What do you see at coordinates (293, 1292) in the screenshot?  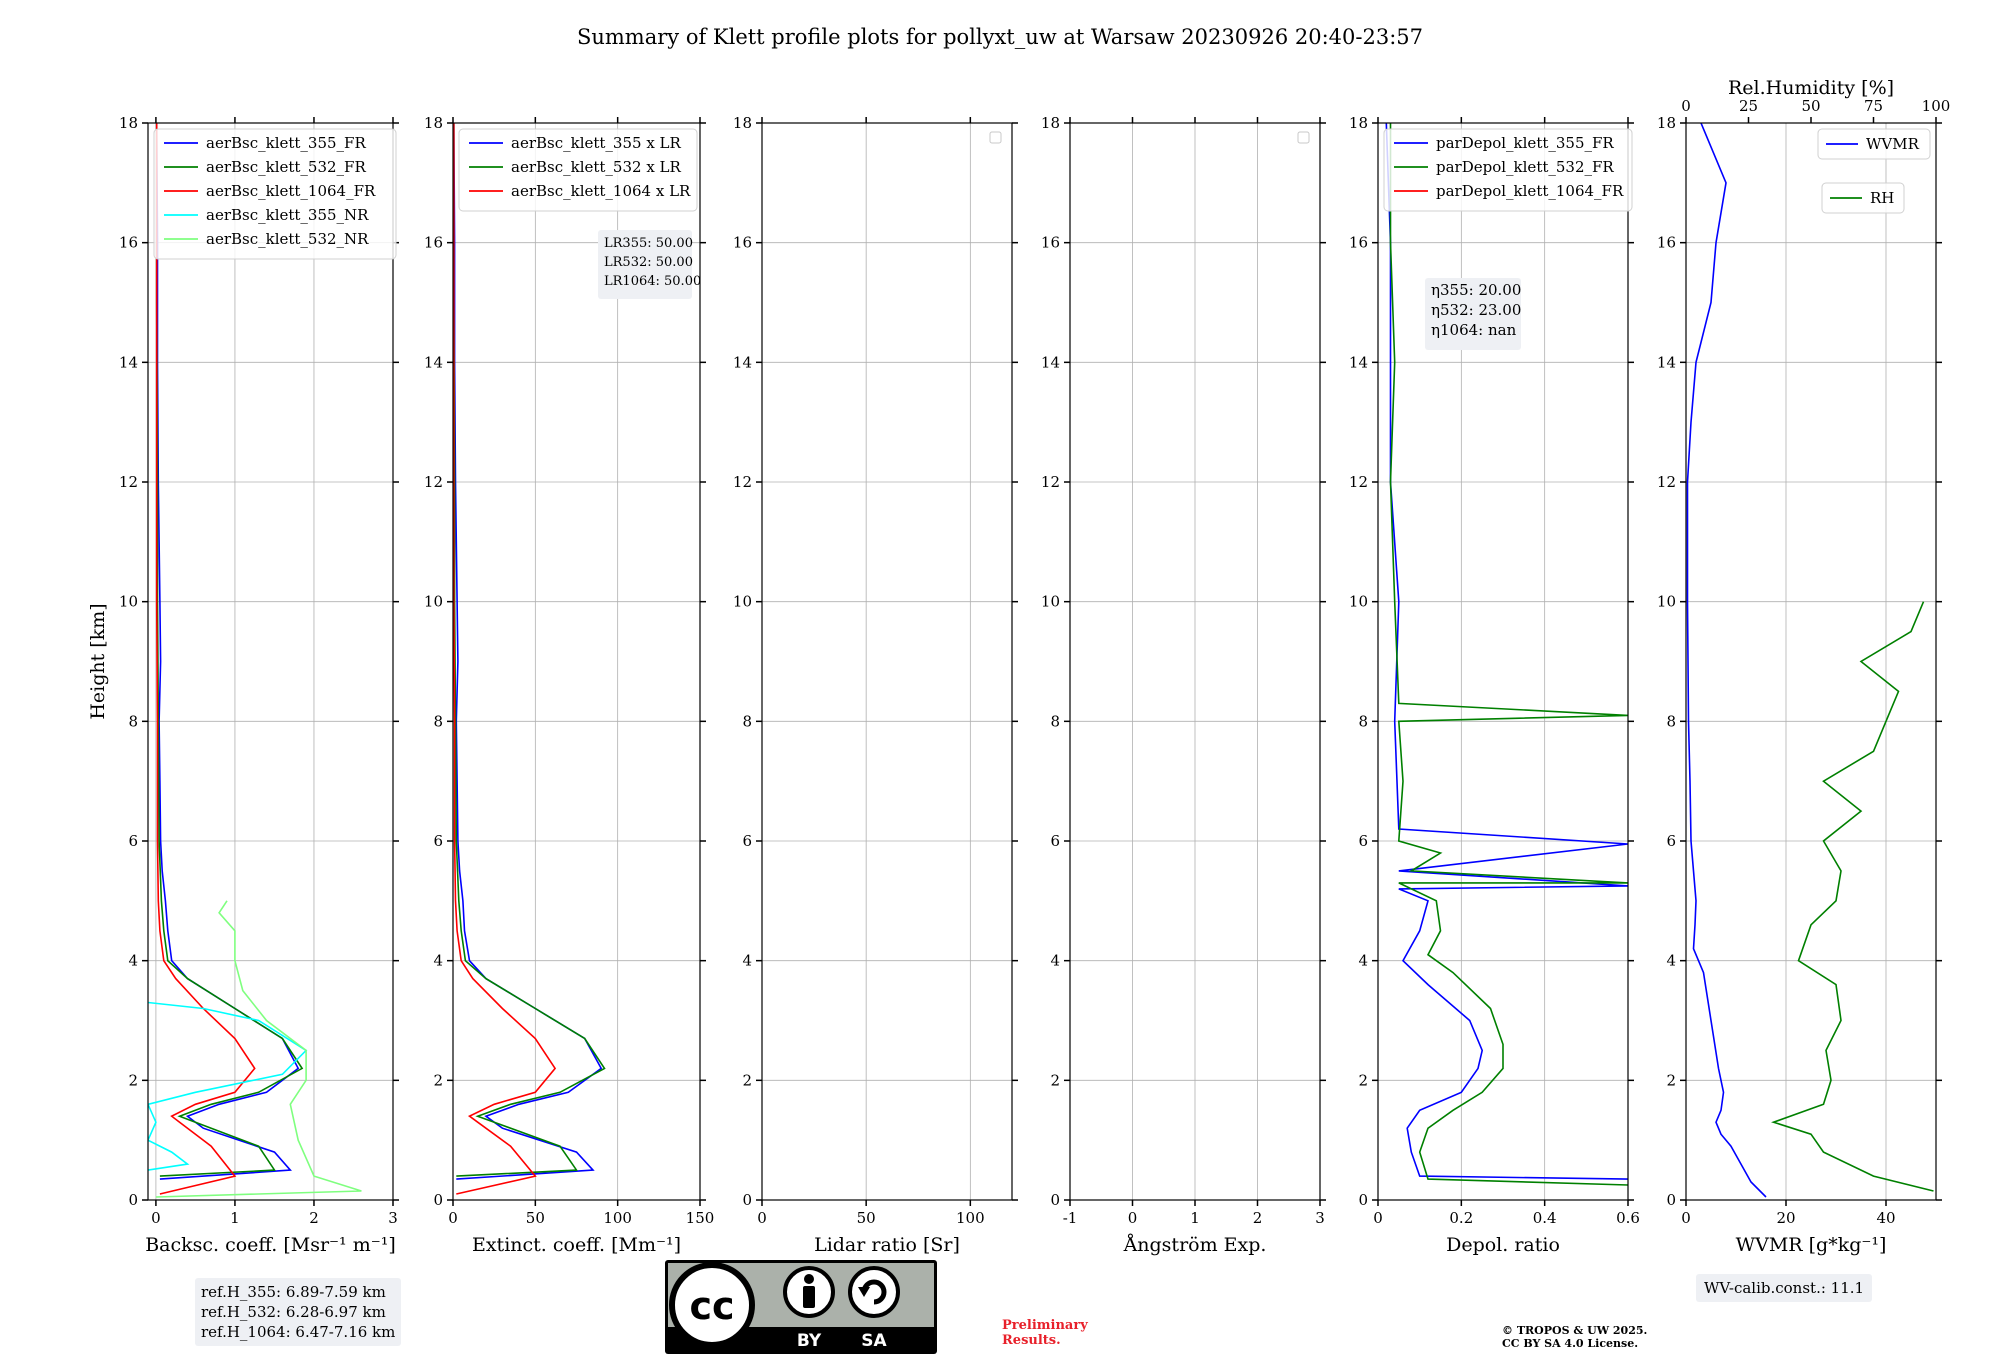 I see `info-line: ref.H_355: 6.89-7.59 km` at bounding box center [293, 1292].